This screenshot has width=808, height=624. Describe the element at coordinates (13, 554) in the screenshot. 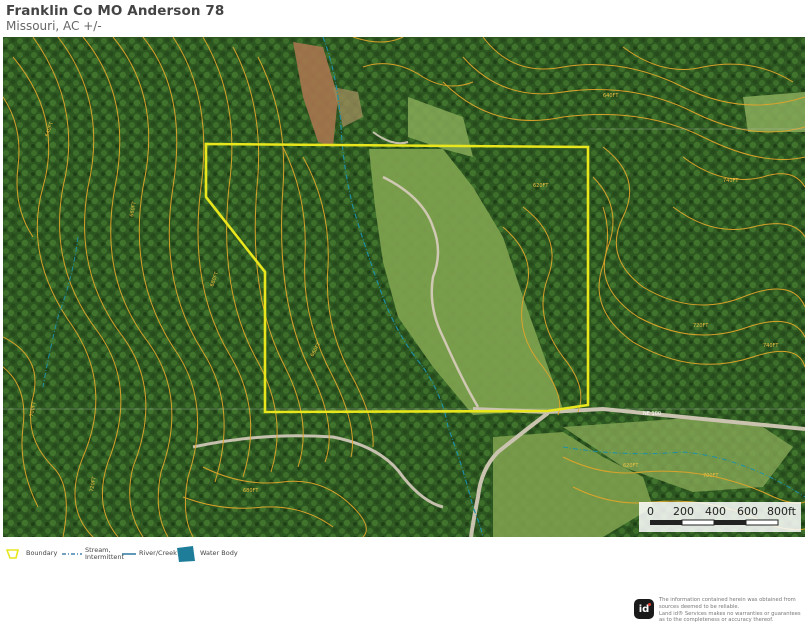

I see `boundary-swatch-icon` at that location.